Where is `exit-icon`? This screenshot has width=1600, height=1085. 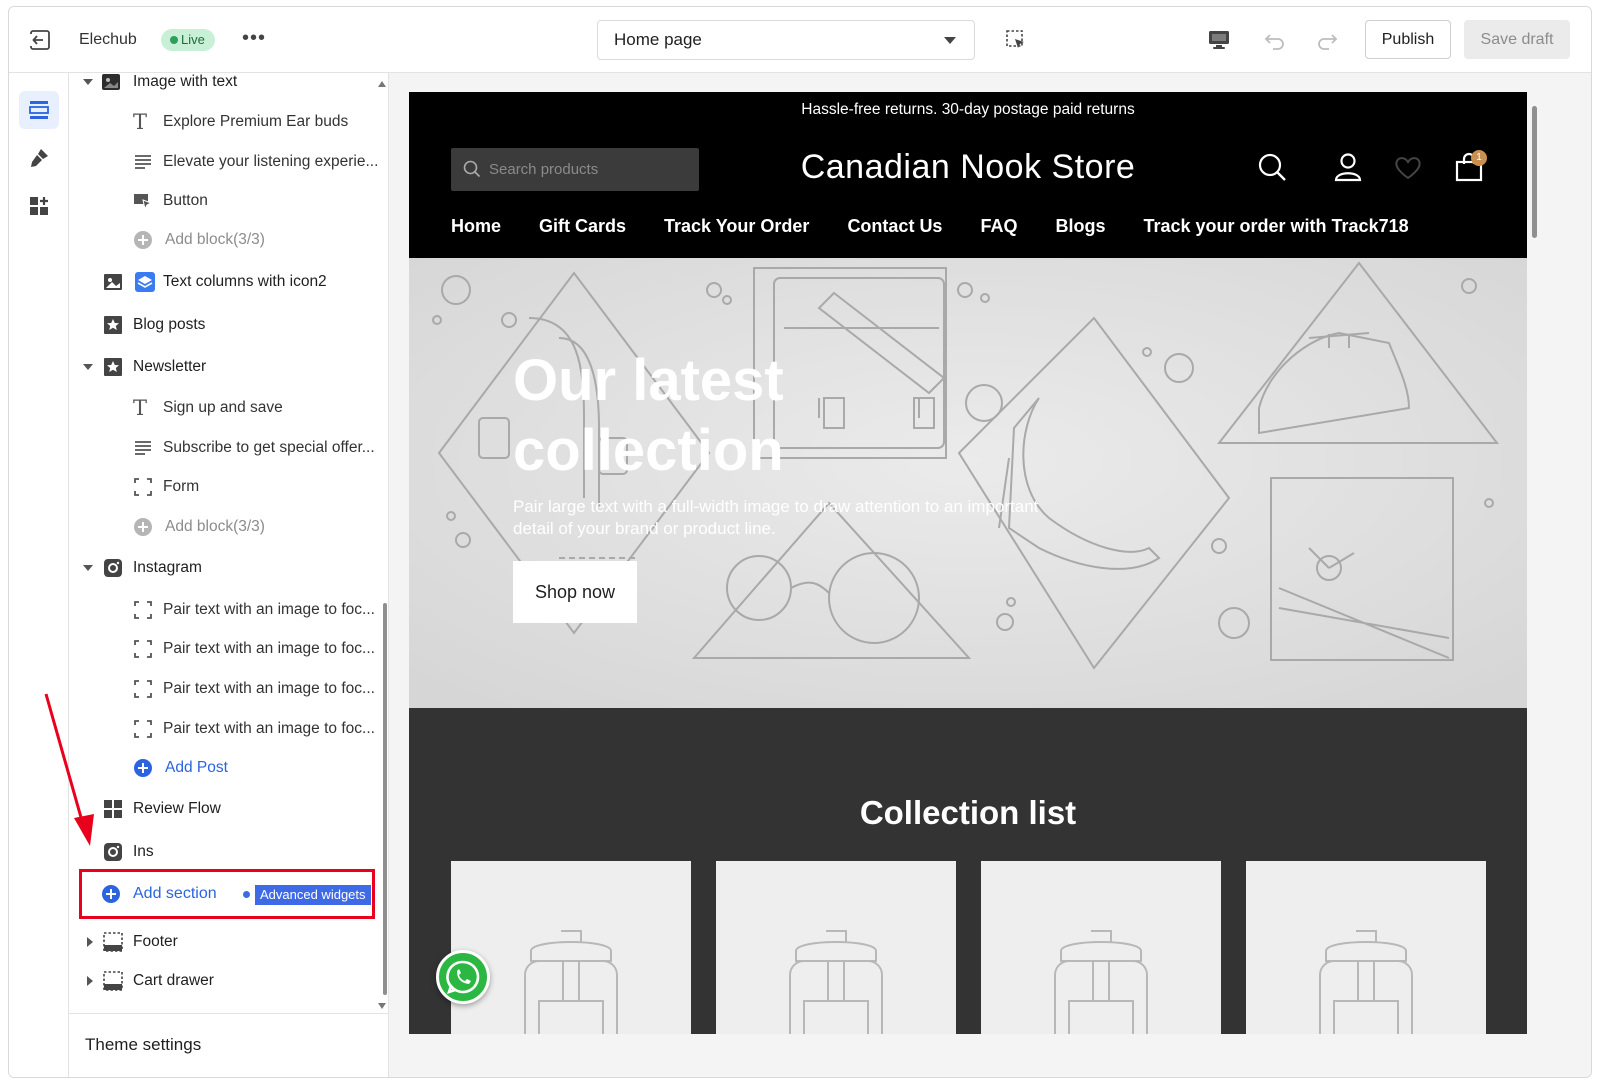 exit-icon is located at coordinates (40, 40).